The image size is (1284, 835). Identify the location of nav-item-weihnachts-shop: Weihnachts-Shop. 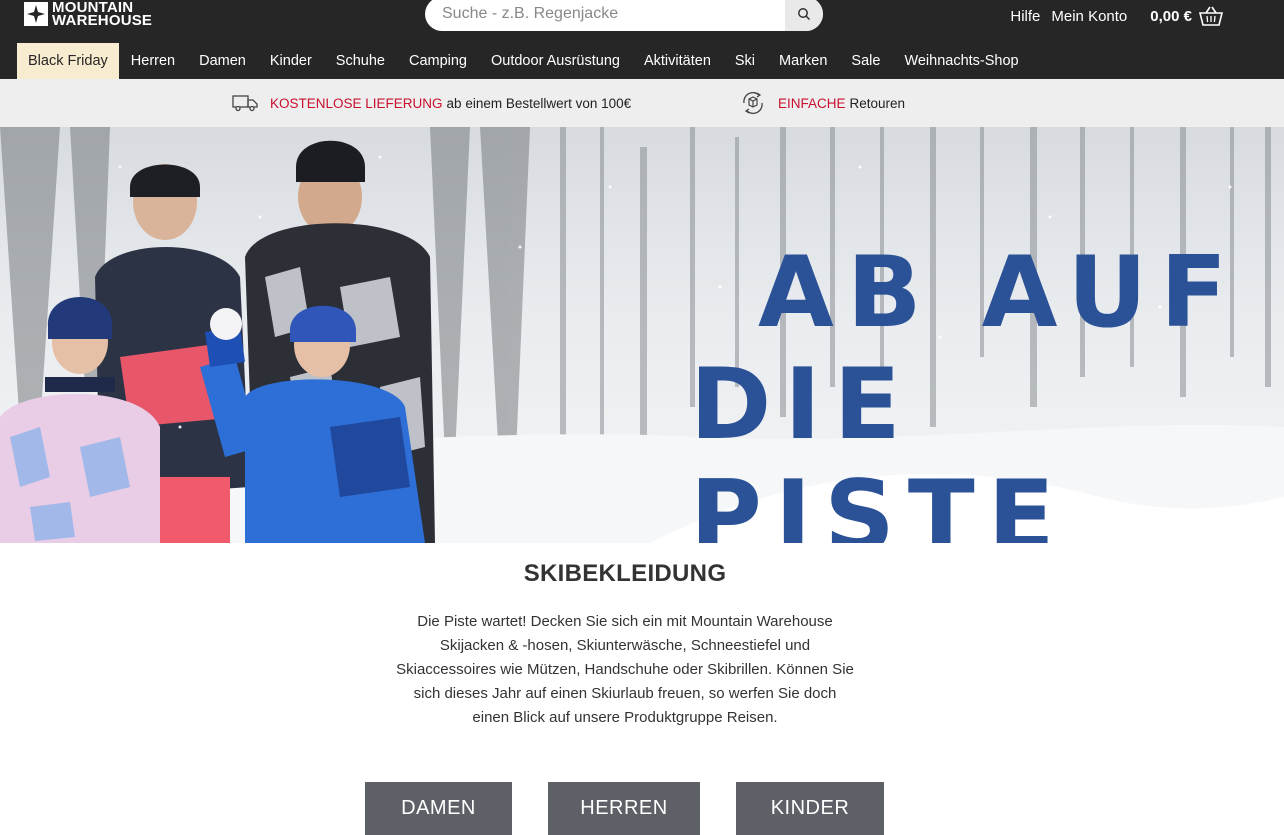
(961, 61).